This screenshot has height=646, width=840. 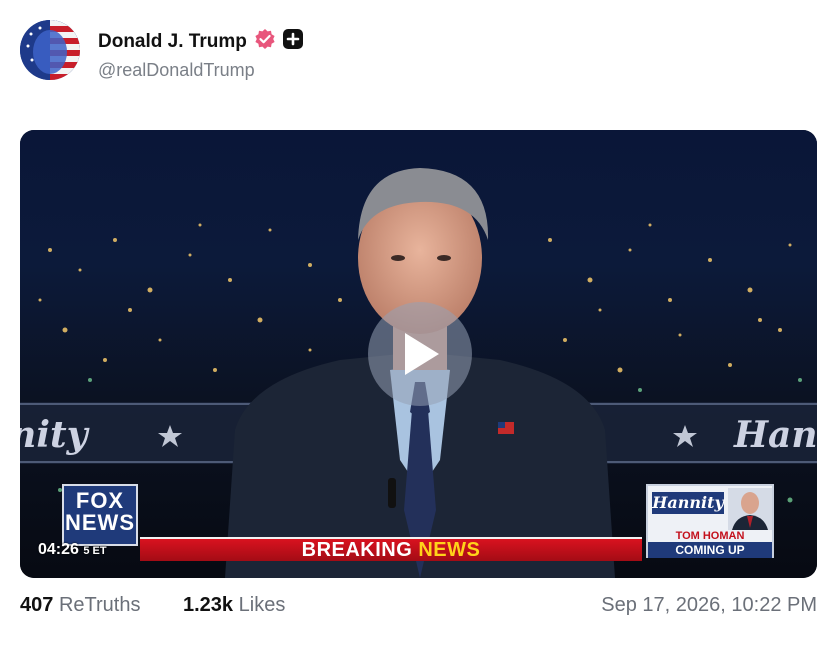 I want to click on verified-badge-icon, so click(x=265, y=41).